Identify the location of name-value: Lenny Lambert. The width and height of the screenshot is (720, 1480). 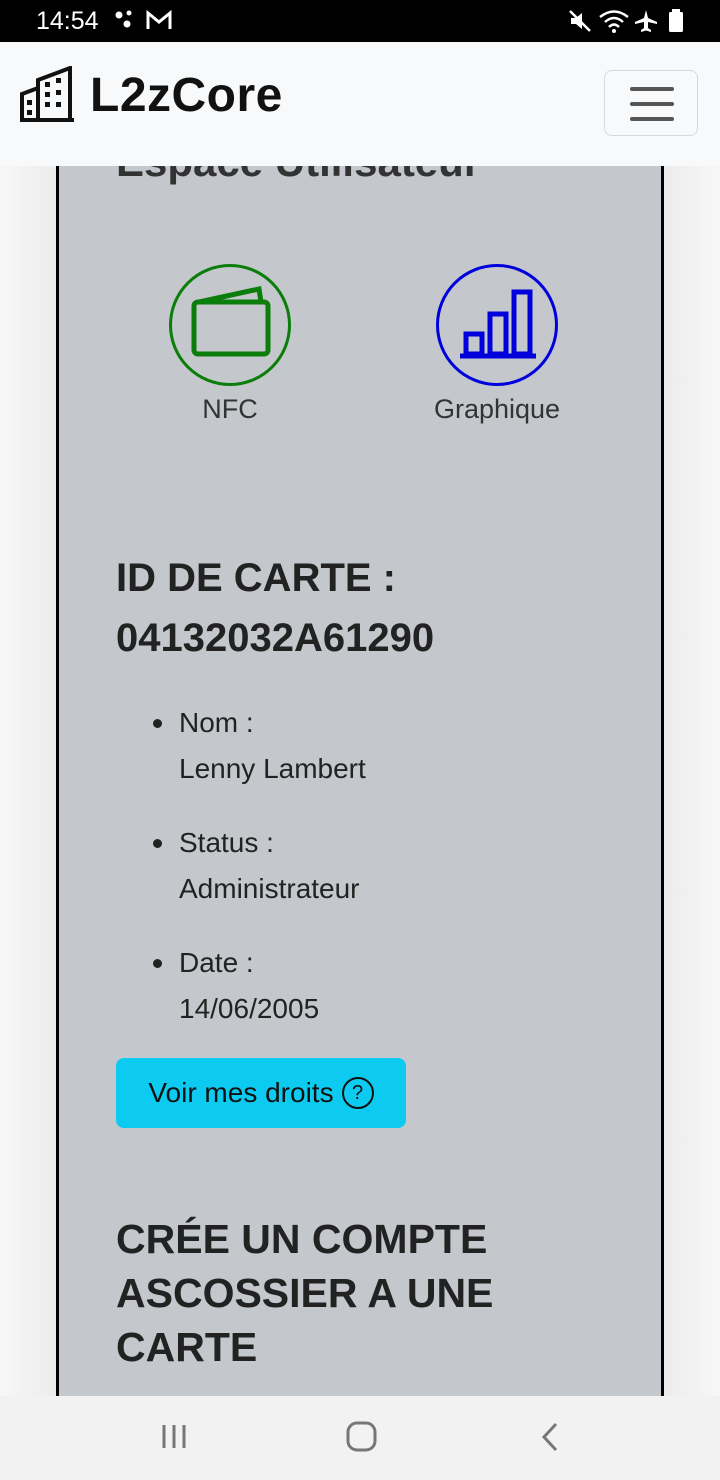
(272, 768).